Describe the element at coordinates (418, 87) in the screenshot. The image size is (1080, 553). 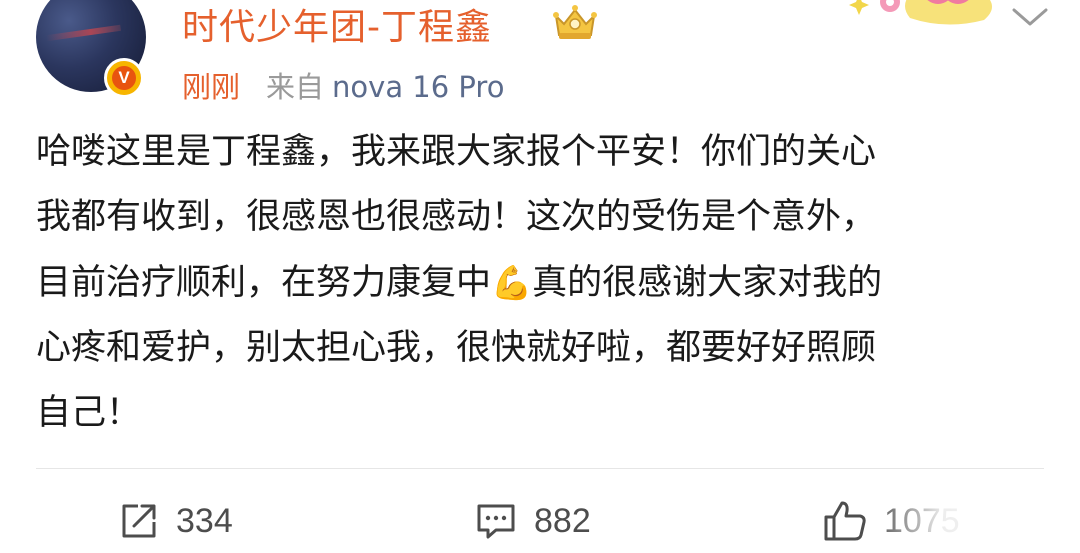
I see `device-source: nova 16 Pro` at that location.